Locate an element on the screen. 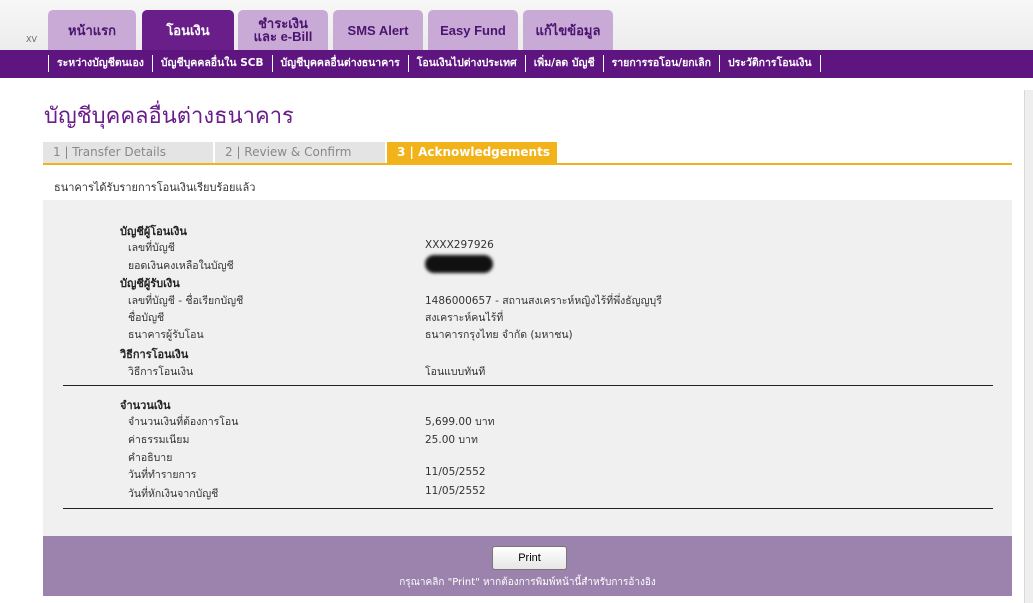 This screenshot has height=603, width=1033. tab-sms-alert: SMS Alert is located at coordinates (378, 30).